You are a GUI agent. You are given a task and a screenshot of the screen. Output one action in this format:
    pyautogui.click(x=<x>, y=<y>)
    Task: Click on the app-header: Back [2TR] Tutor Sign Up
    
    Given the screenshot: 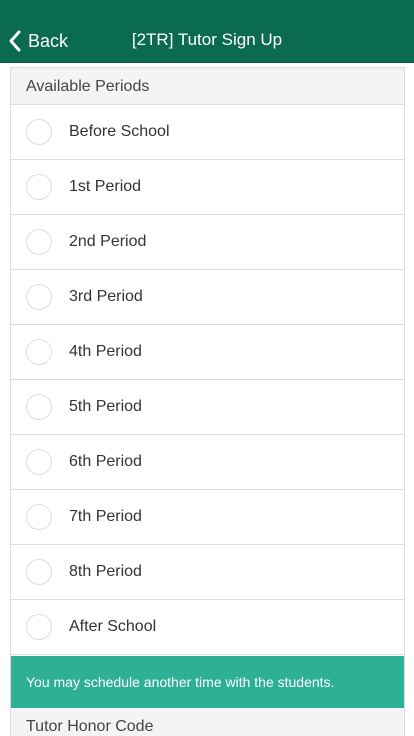 What is the action you would take?
    pyautogui.click(x=207, y=31)
    